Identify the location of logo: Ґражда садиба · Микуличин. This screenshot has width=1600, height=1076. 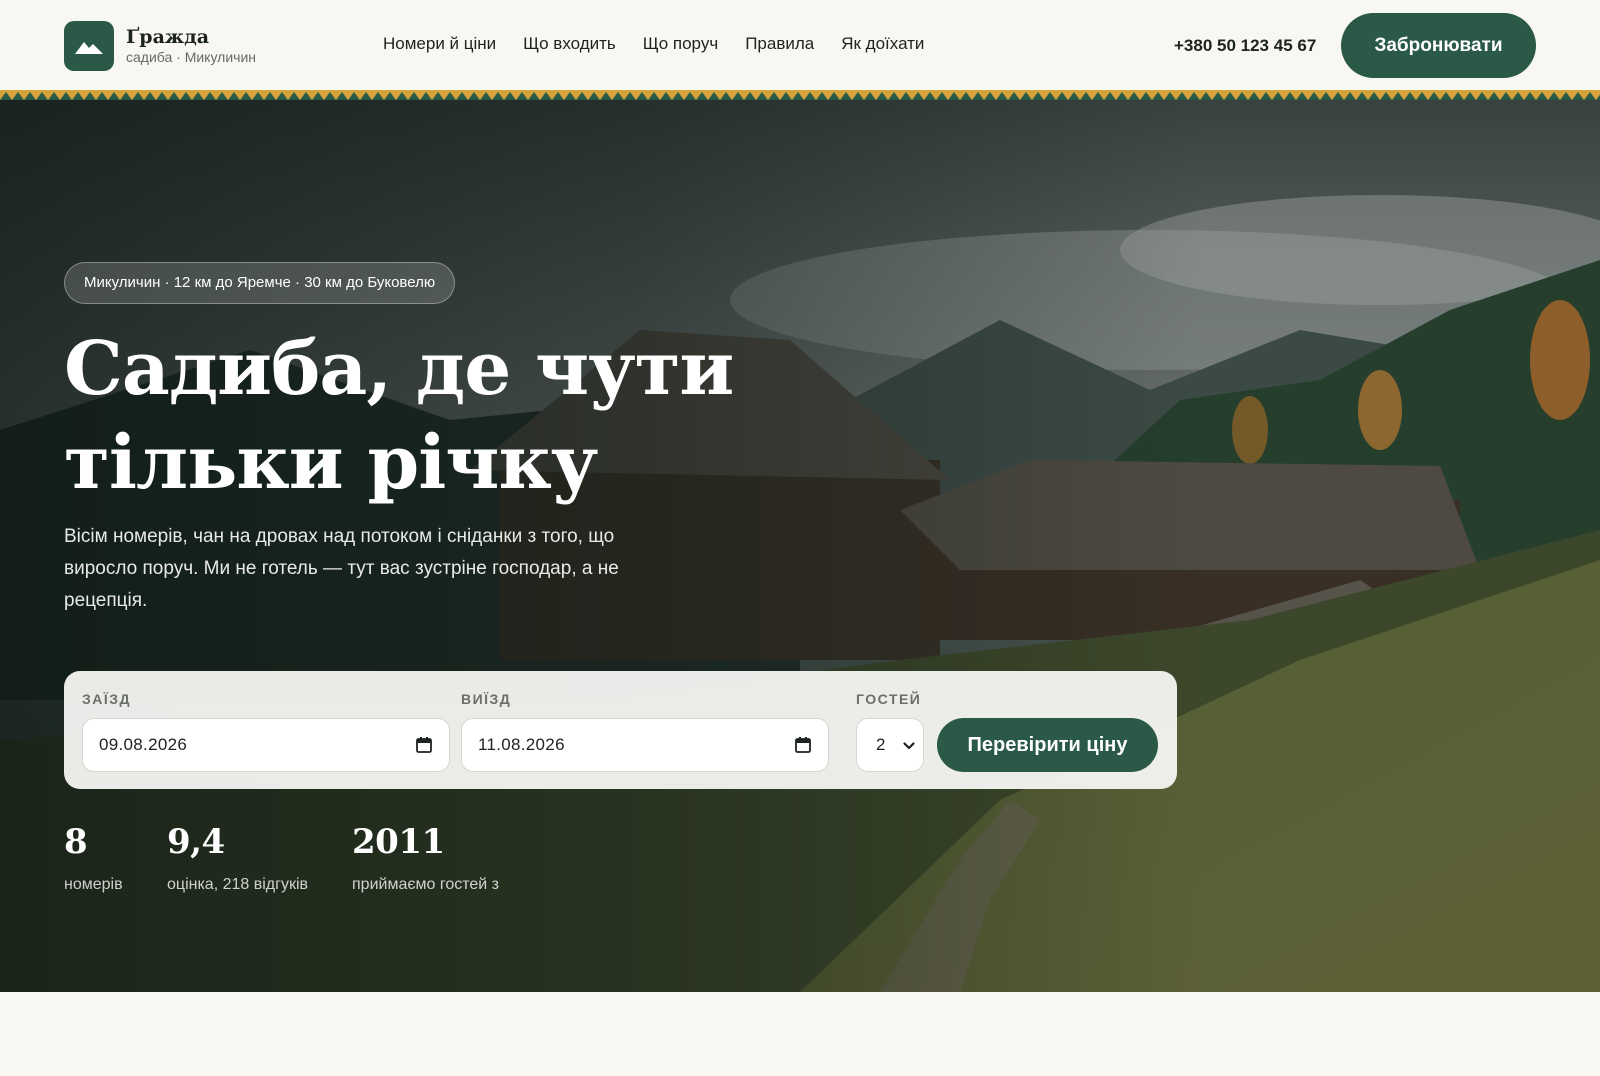
(160, 46).